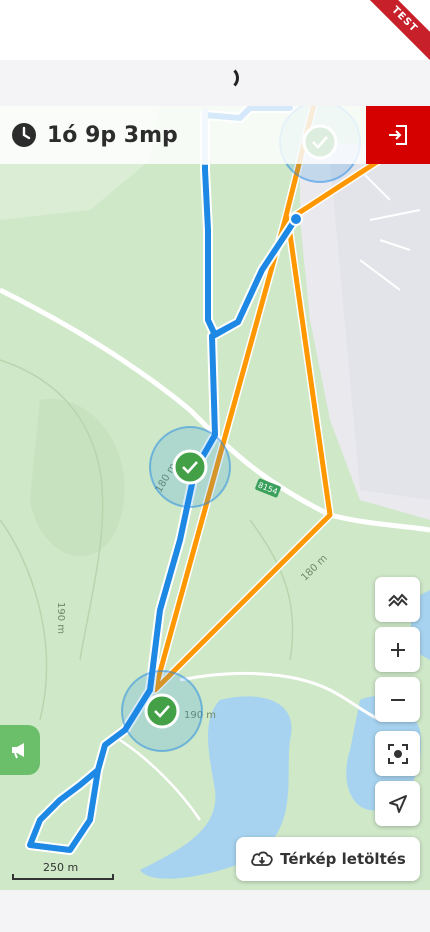 This screenshot has width=430, height=932. What do you see at coordinates (215, 911) in the screenshot?
I see `bottom-safe-area` at bounding box center [215, 911].